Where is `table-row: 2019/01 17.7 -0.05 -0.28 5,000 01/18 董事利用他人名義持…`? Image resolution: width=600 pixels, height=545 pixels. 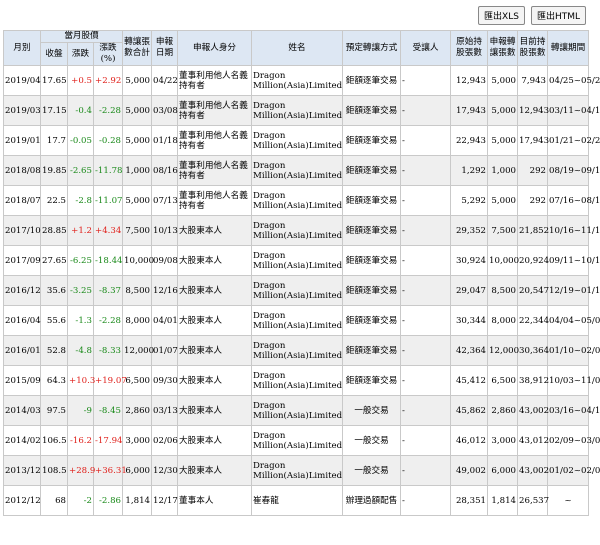
table-row: 2019/01 17.7 -0.05 -0.28 5,000 01/18 董事利用他人名義持… is located at coordinates (301, 140).